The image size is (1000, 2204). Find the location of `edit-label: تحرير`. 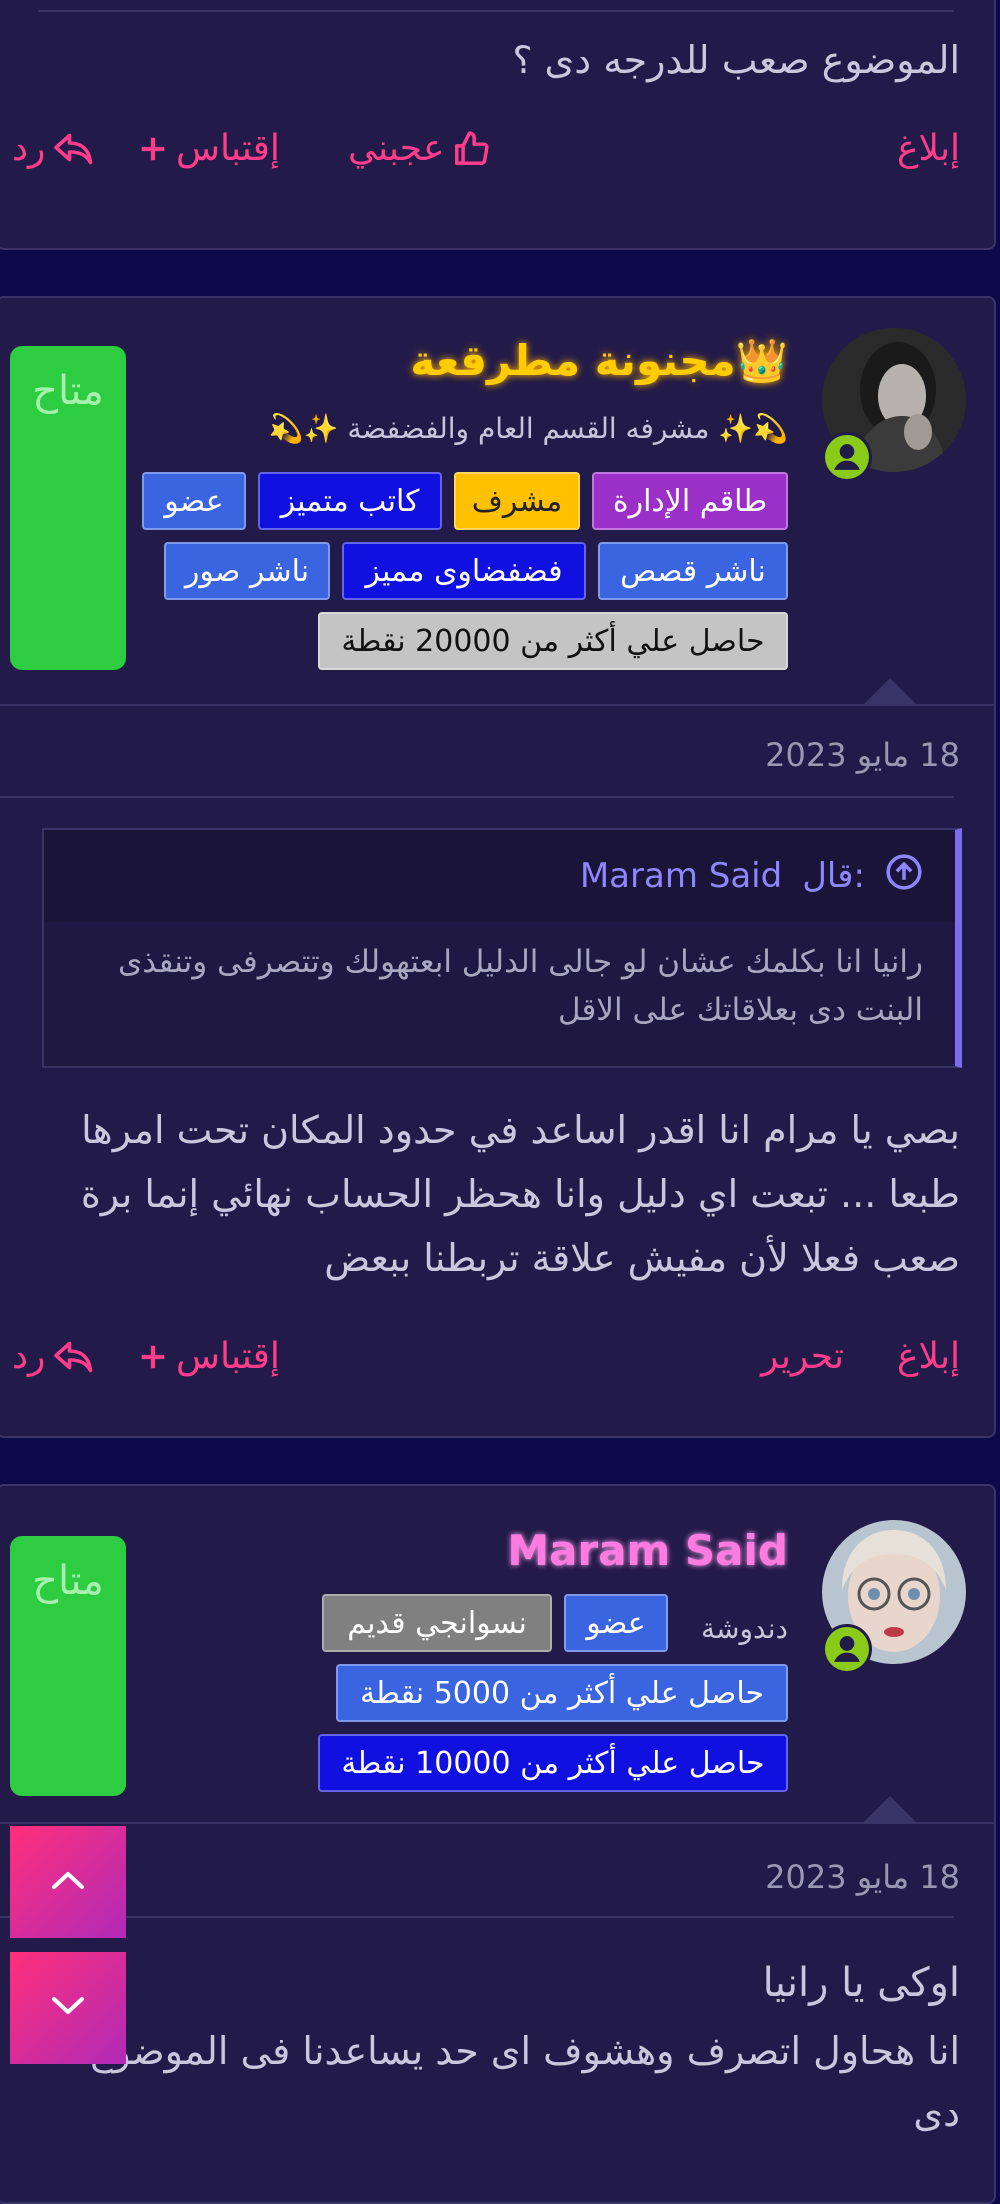

edit-label: تحرير is located at coordinates (802, 1356).